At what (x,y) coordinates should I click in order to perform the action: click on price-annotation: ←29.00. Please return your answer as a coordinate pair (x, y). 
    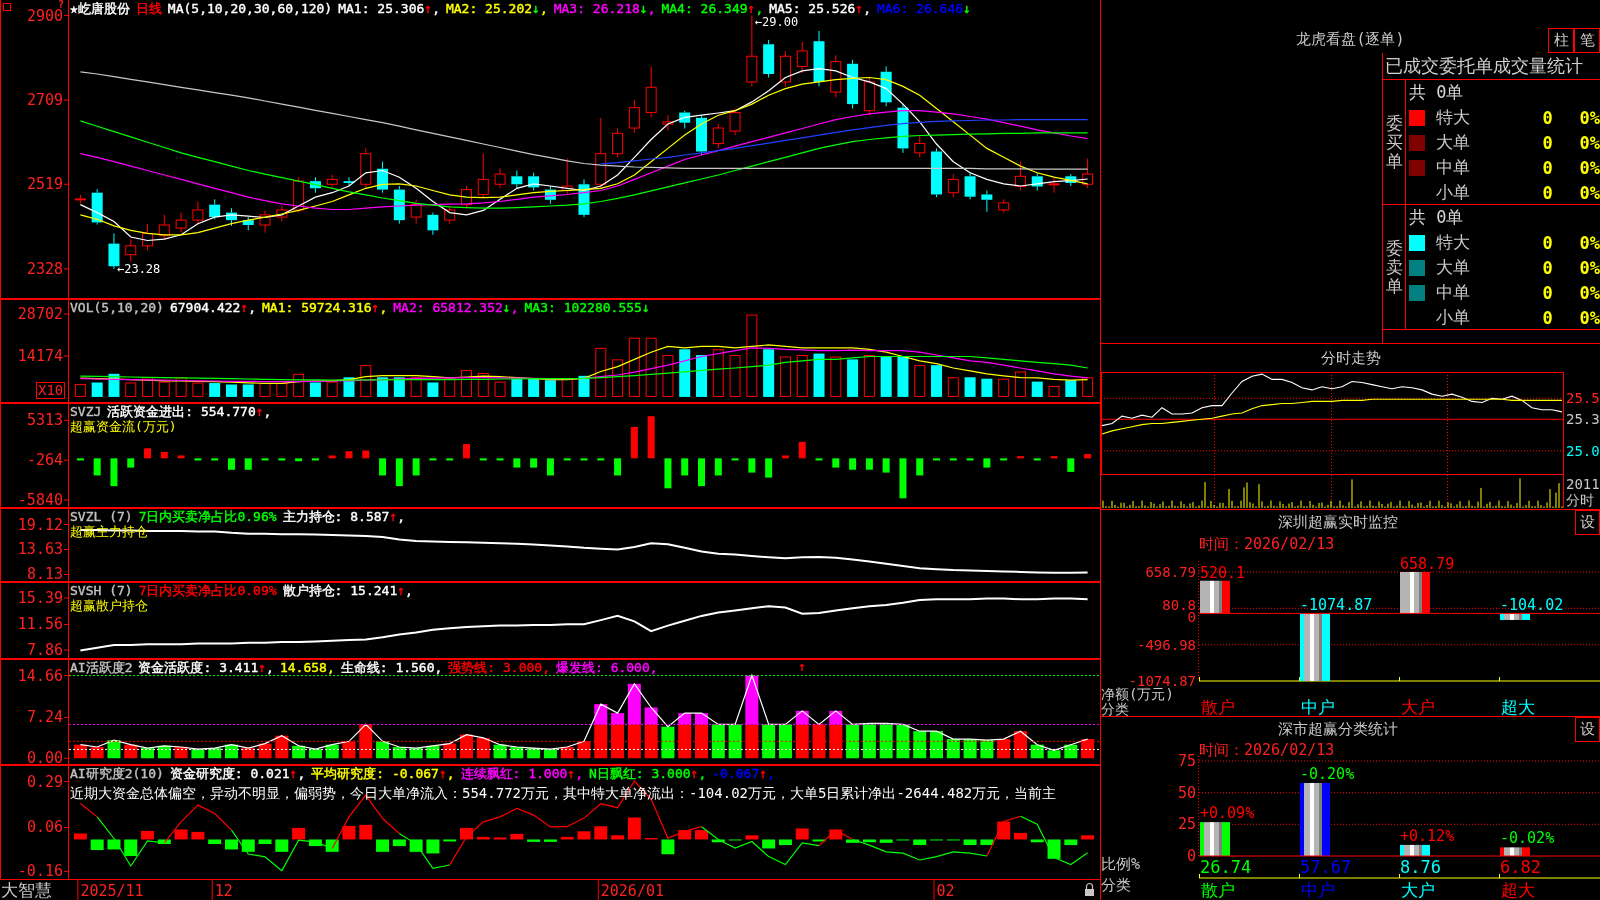
    Looking at the image, I should click on (776, 22).